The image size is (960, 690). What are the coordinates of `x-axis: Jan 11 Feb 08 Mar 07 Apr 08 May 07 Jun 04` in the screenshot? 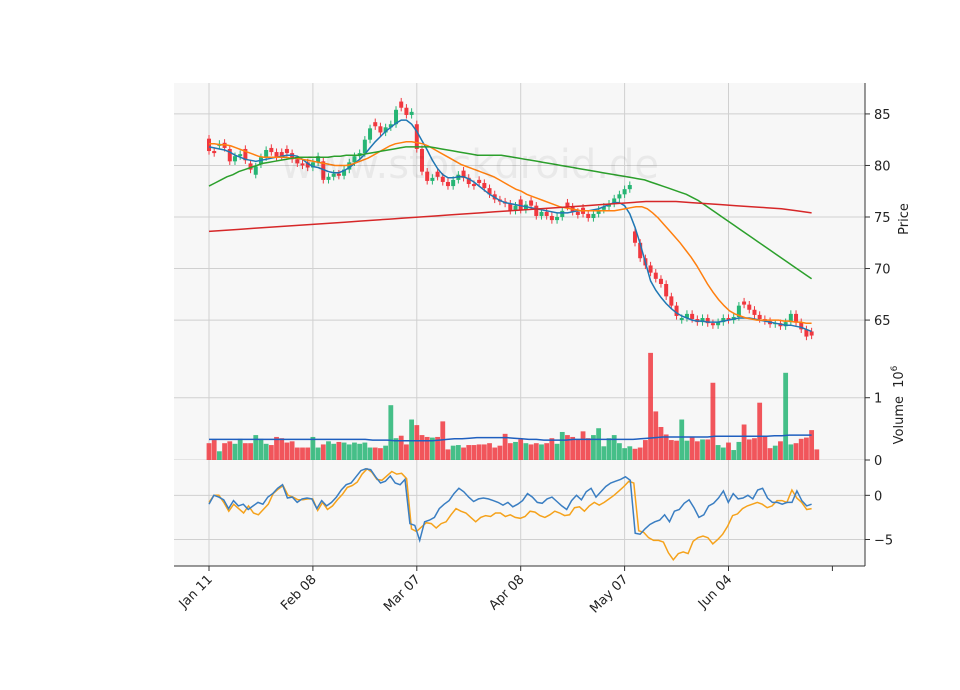 It's located at (504, 591).